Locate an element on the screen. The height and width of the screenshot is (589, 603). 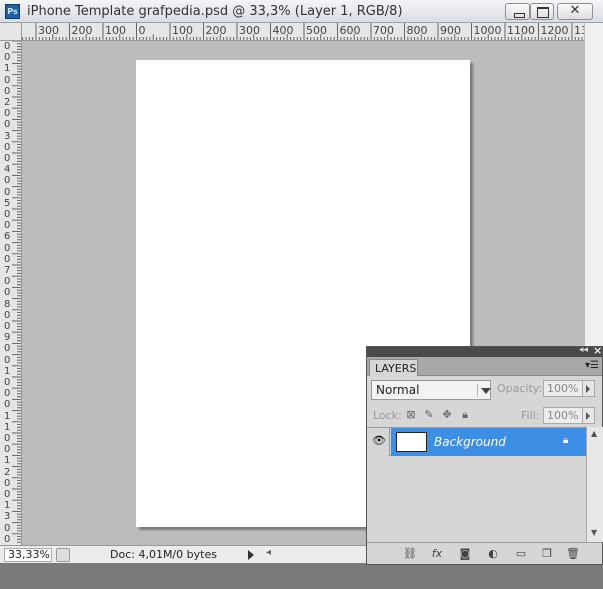
ruler-label: 8 is located at coordinates (7, 304).